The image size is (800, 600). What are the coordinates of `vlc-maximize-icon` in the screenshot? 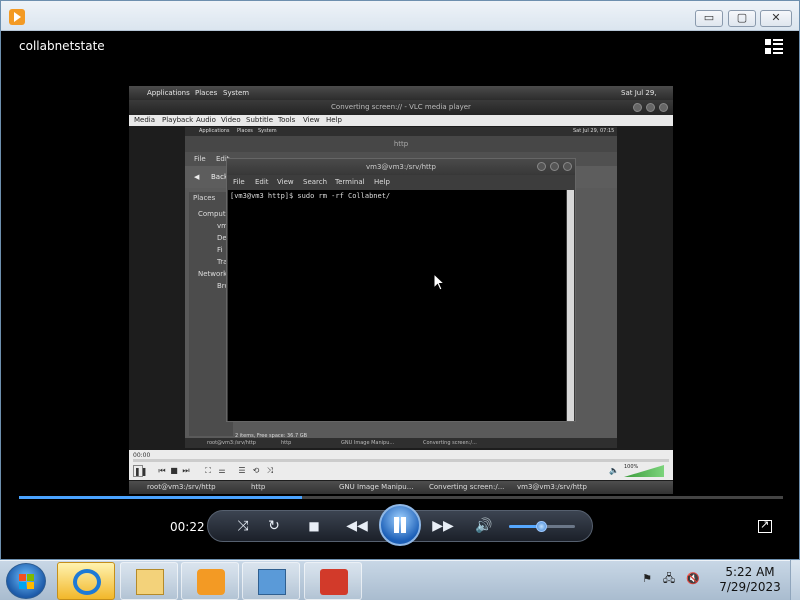 It's located at (650, 107).